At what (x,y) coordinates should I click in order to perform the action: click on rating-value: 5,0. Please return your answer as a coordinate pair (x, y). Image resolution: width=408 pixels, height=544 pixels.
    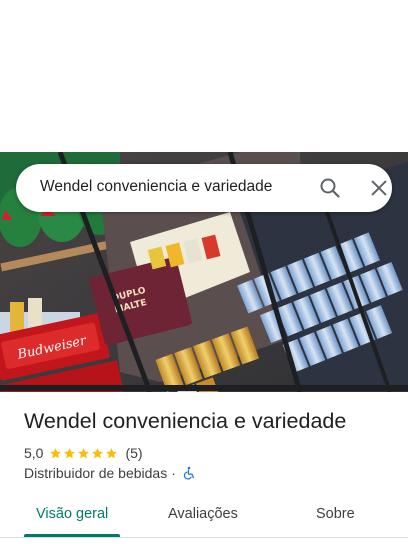
    Looking at the image, I should click on (34, 453).